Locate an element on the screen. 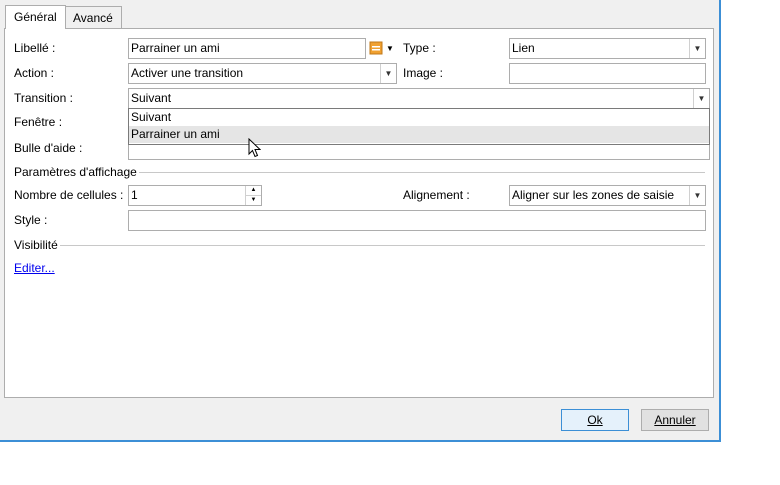  style-label: Style : is located at coordinates (31, 220).